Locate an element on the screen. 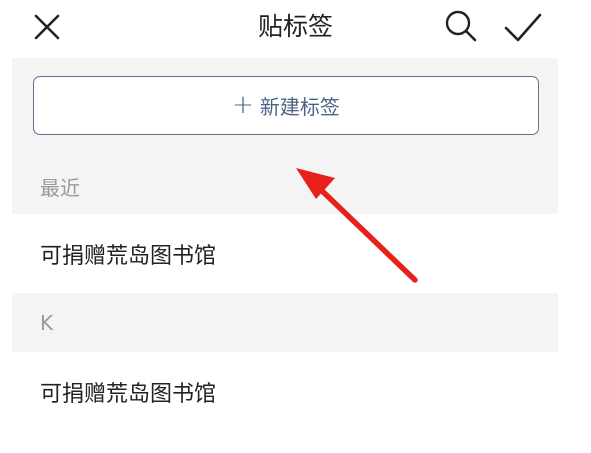  section-header-recent: 最近 is located at coordinates (60, 188).